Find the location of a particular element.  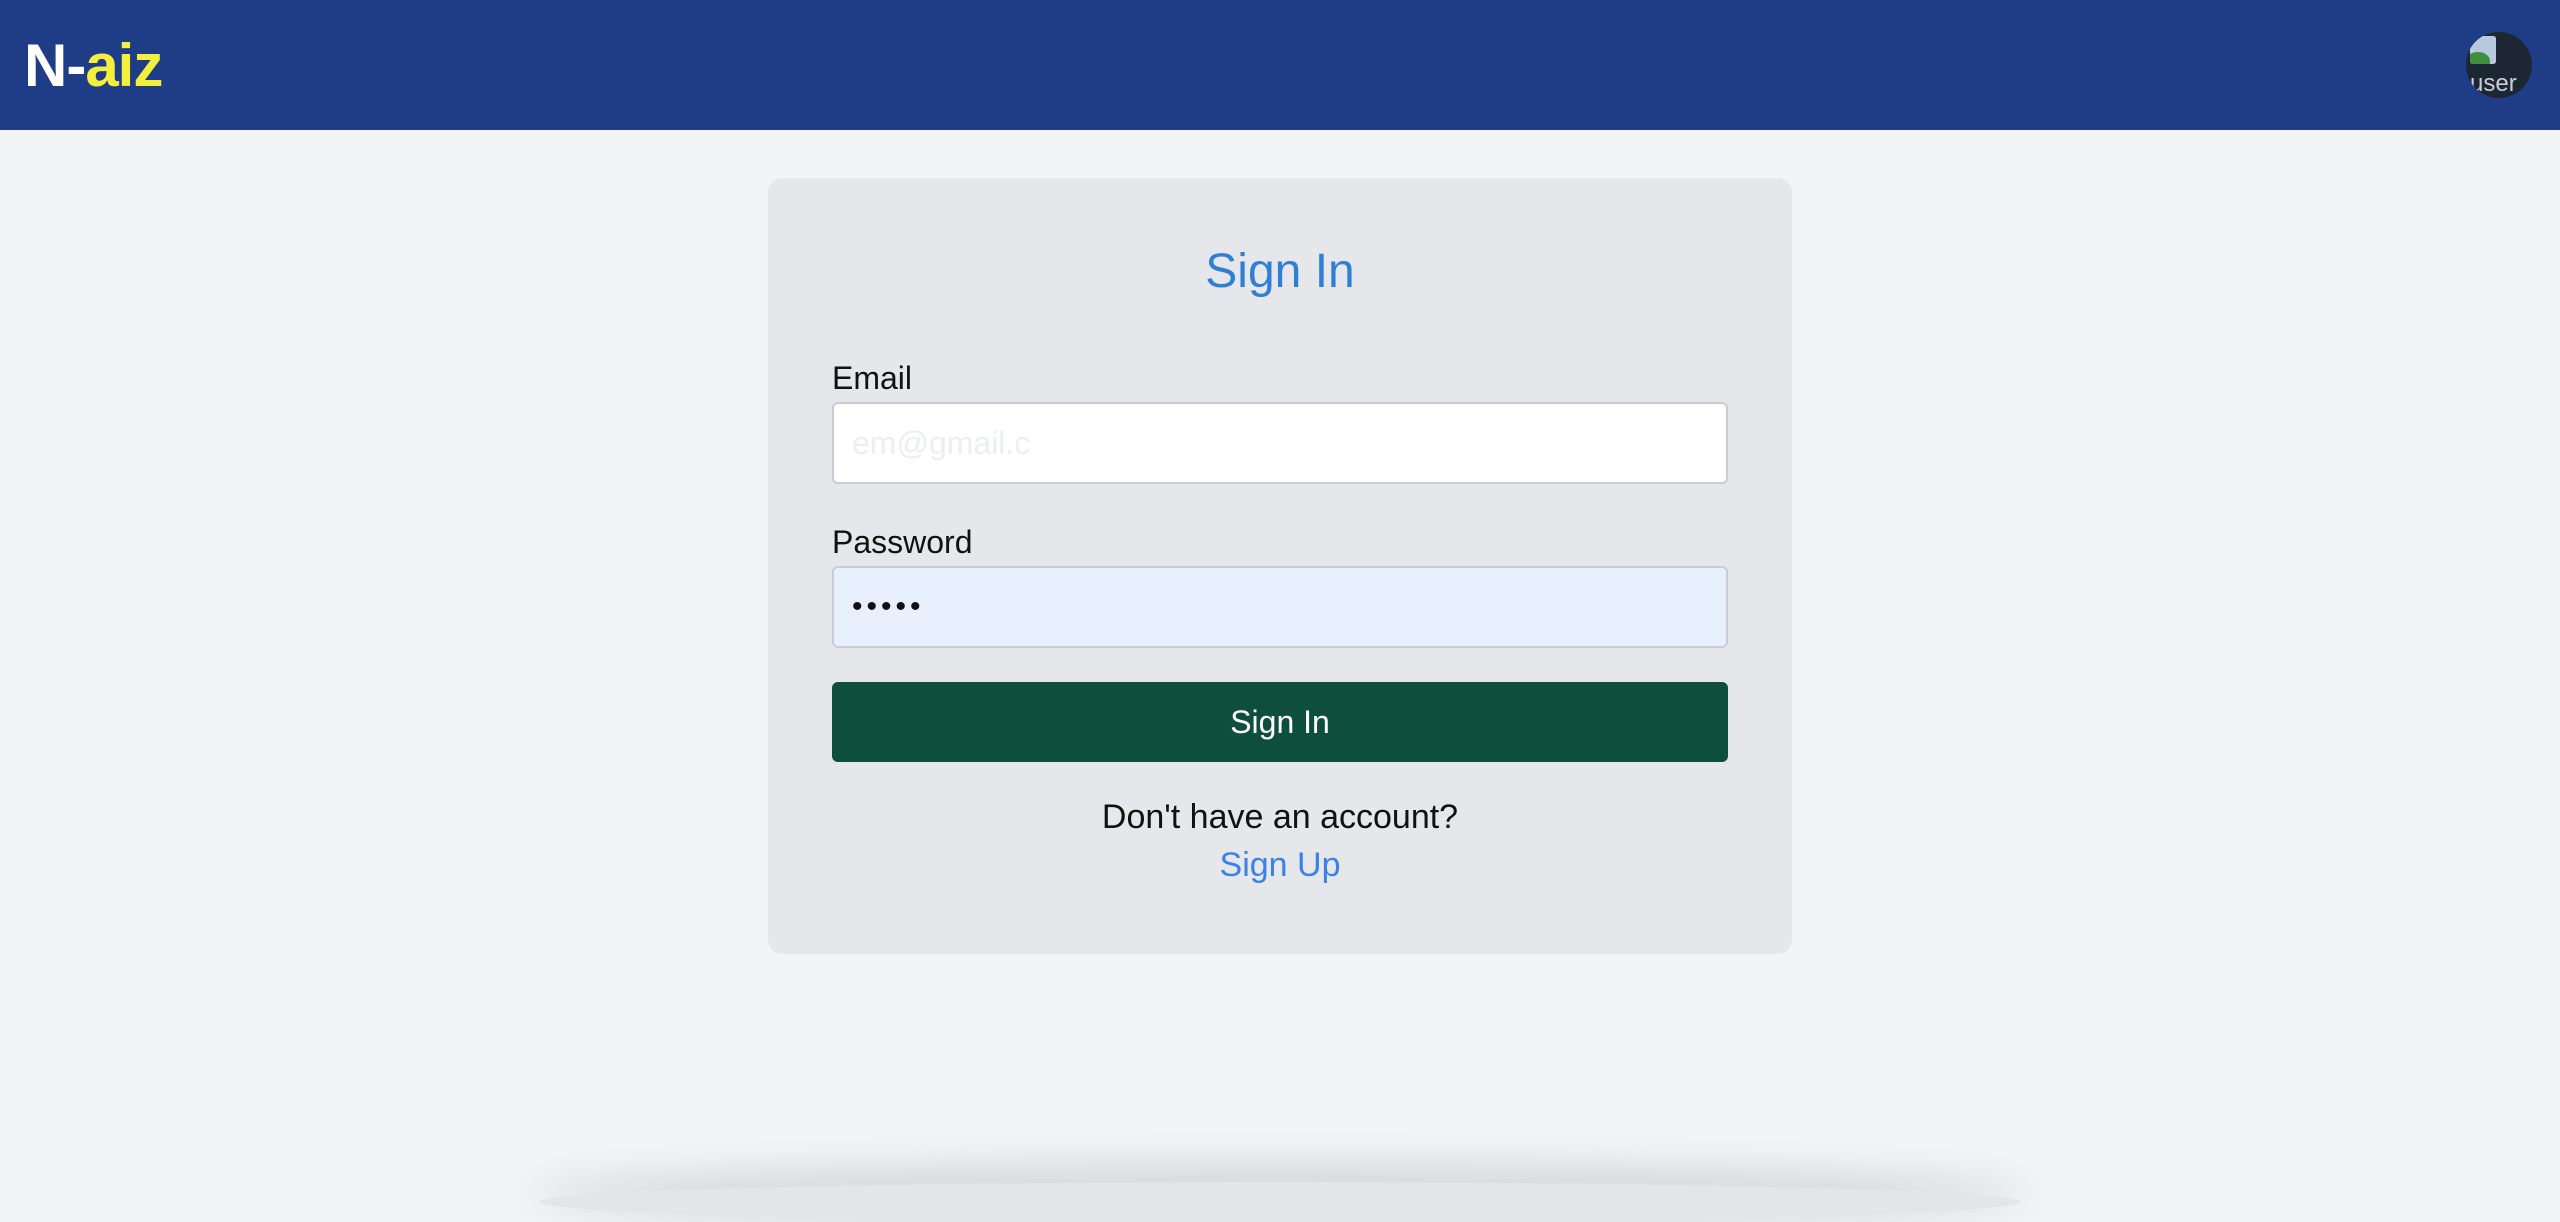

broken-image-icon is located at coordinates (2483, 50).